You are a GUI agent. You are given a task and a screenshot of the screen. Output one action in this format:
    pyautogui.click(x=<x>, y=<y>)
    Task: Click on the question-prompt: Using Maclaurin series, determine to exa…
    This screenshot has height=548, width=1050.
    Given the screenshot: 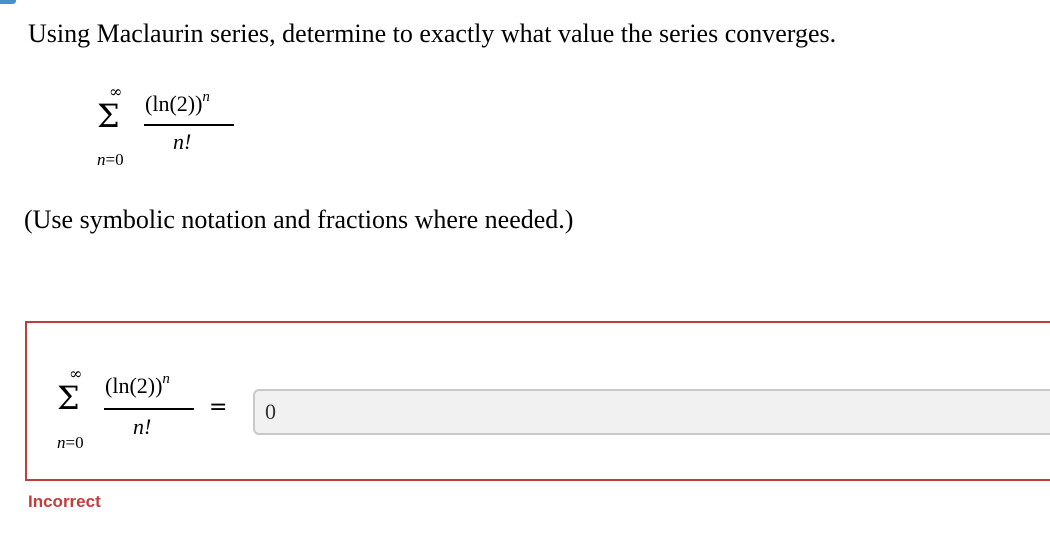 What is the action you would take?
    pyautogui.click(x=432, y=33)
    